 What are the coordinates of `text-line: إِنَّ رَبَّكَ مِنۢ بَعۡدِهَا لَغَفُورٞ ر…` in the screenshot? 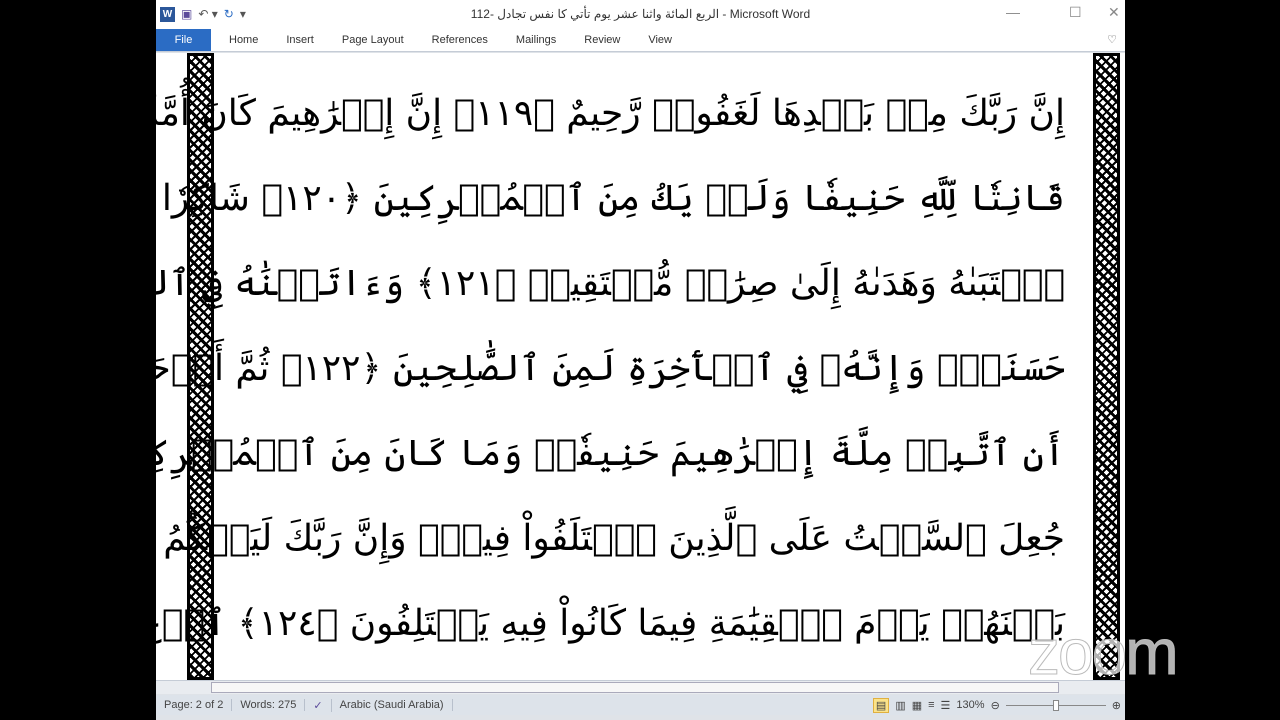 It's located at (610, 113).